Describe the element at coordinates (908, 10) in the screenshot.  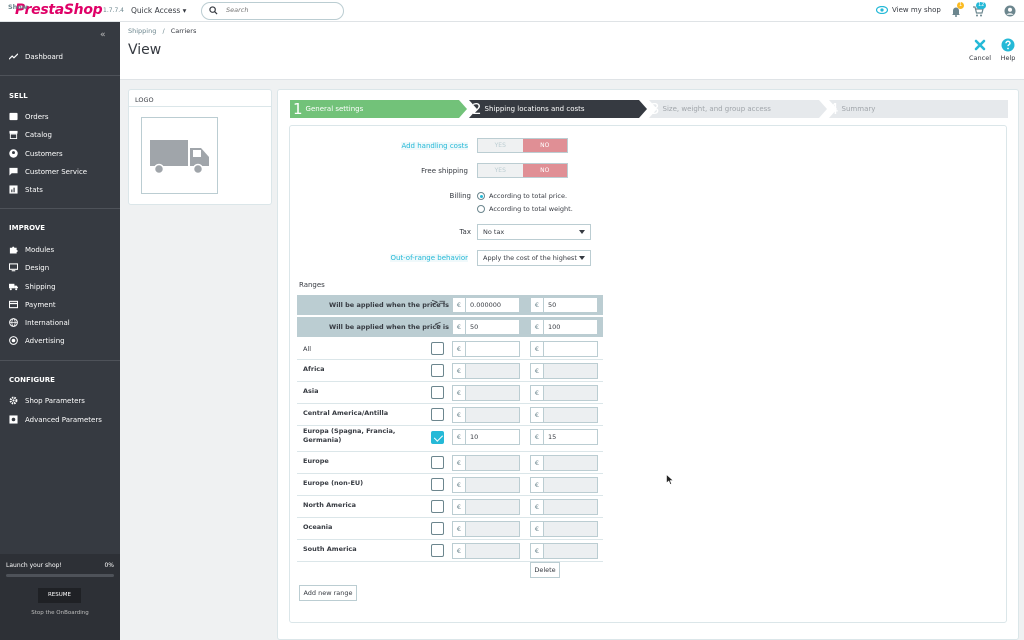
I see `view-shop-link: View my shop` at that location.